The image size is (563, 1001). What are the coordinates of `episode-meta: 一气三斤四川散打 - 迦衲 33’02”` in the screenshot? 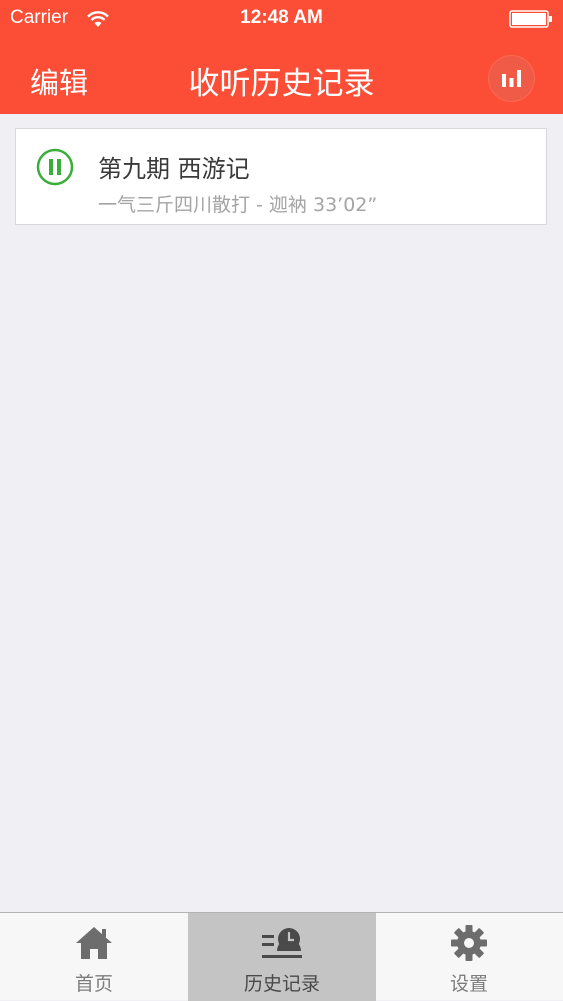 It's located at (238, 205).